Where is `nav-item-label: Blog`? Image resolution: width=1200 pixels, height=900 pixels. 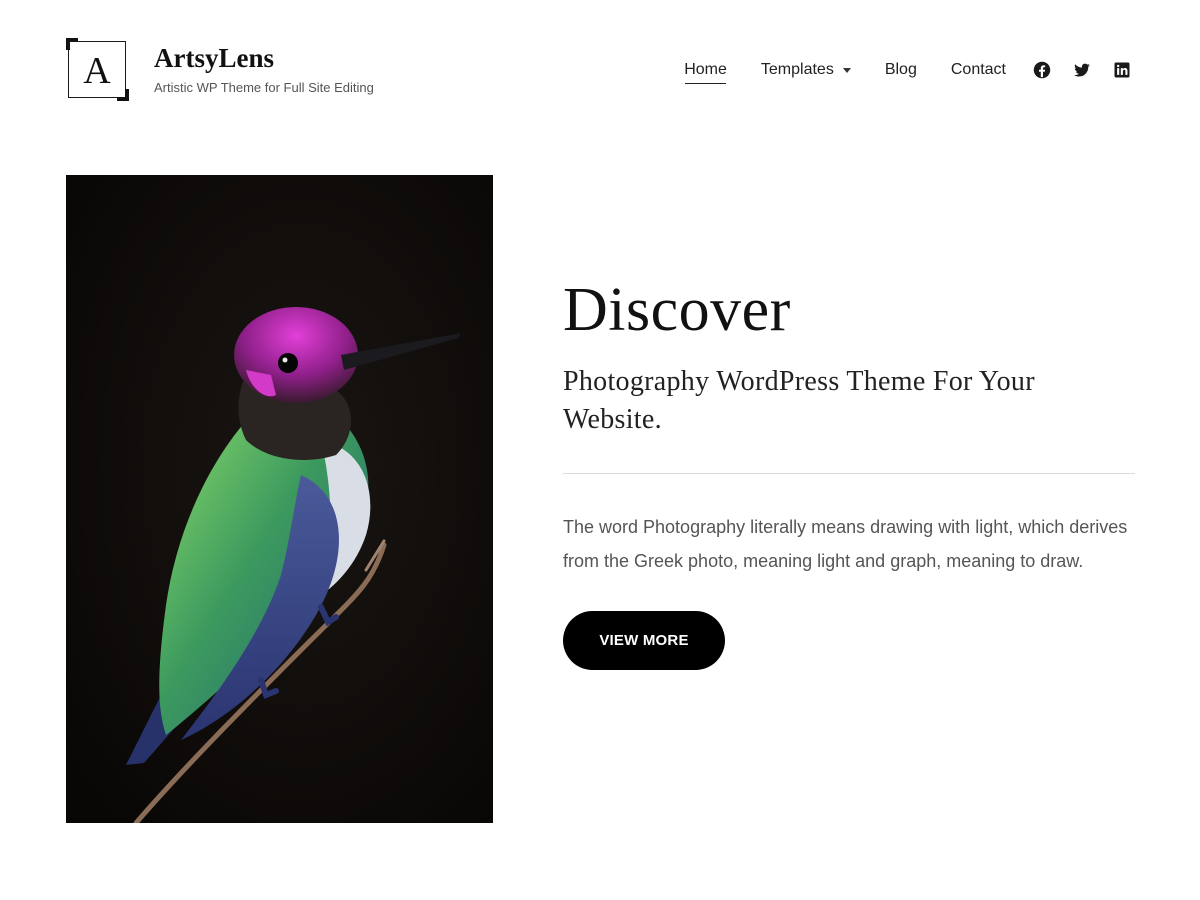 nav-item-label: Blog is located at coordinates (900, 69).